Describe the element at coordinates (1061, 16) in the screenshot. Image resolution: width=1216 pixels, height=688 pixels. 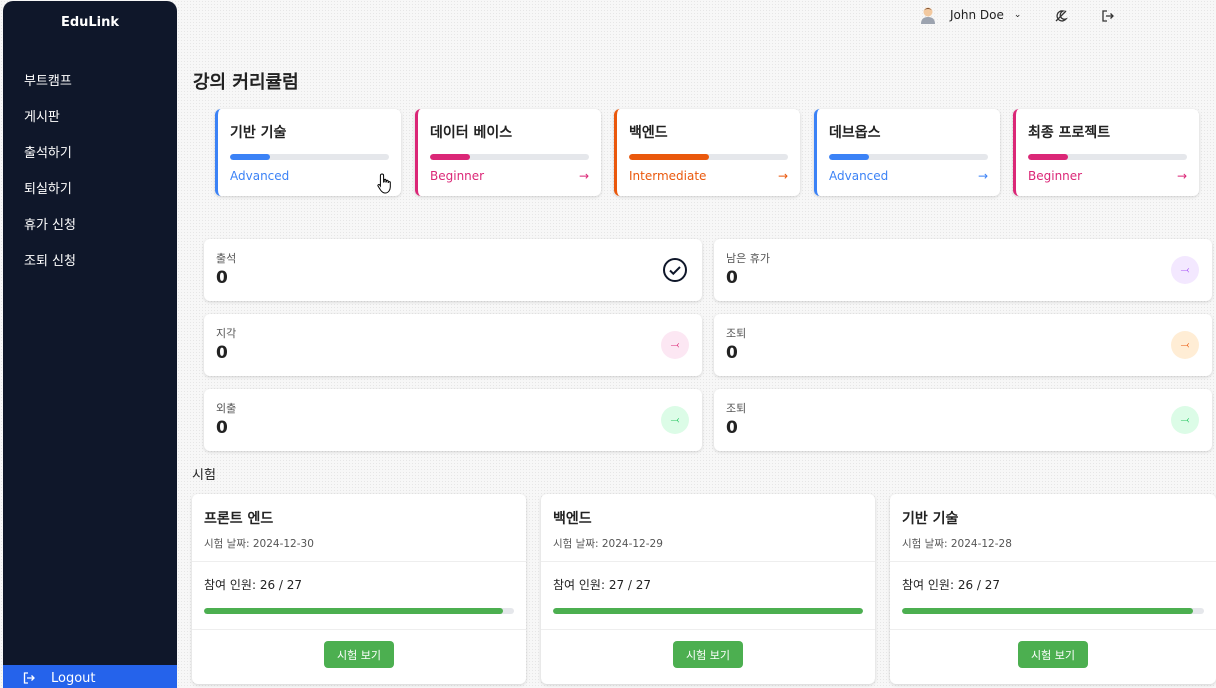
I see `dark-mode-toggle-icon` at that location.